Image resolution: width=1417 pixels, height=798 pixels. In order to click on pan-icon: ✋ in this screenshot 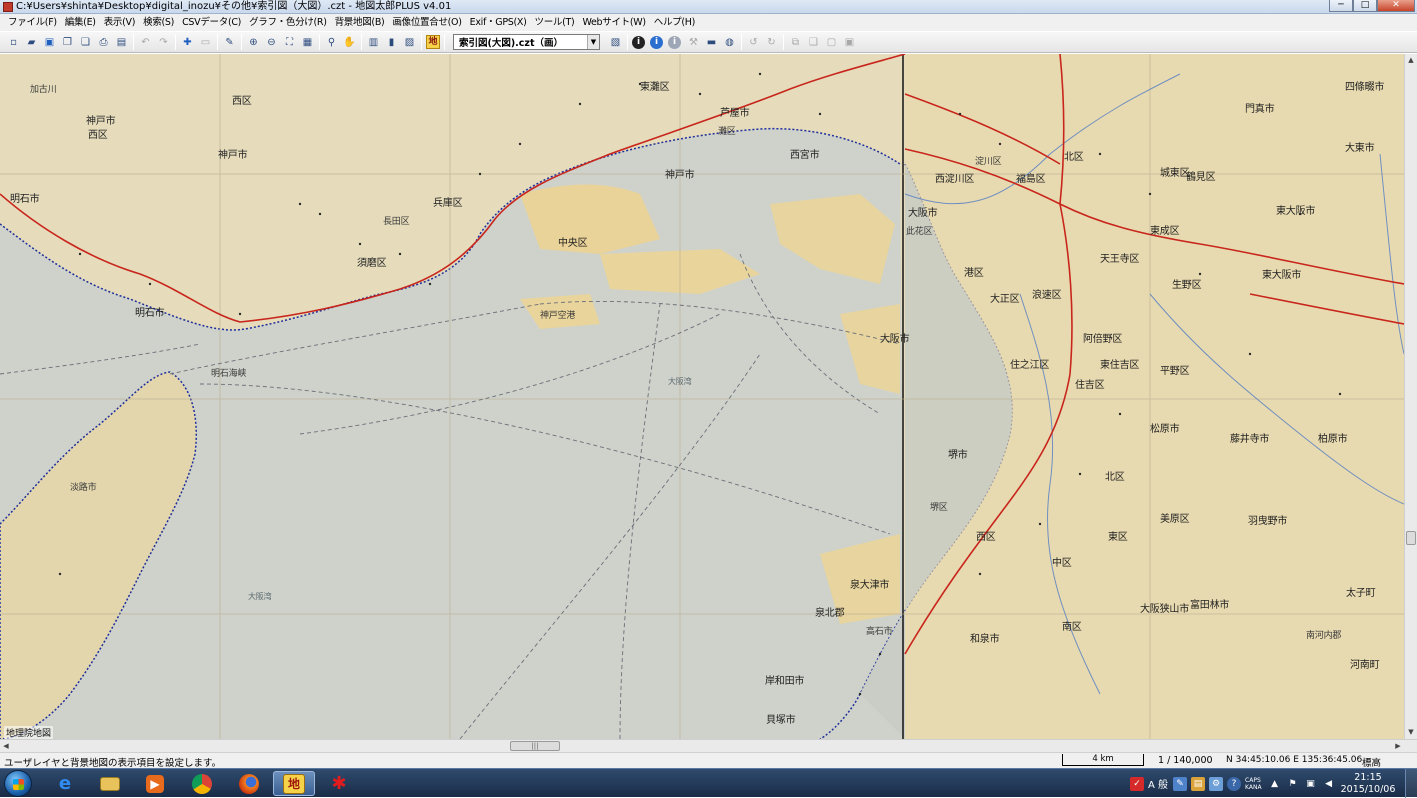, I will do `click(349, 42)`.